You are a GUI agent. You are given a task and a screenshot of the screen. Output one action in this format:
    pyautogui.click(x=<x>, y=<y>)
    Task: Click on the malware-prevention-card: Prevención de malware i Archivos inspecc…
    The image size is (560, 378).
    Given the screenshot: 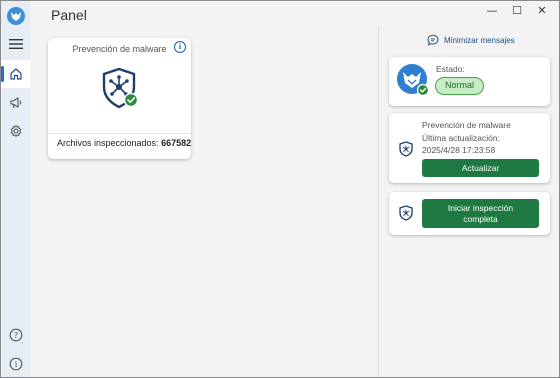 What is the action you would take?
    pyautogui.click(x=119, y=98)
    